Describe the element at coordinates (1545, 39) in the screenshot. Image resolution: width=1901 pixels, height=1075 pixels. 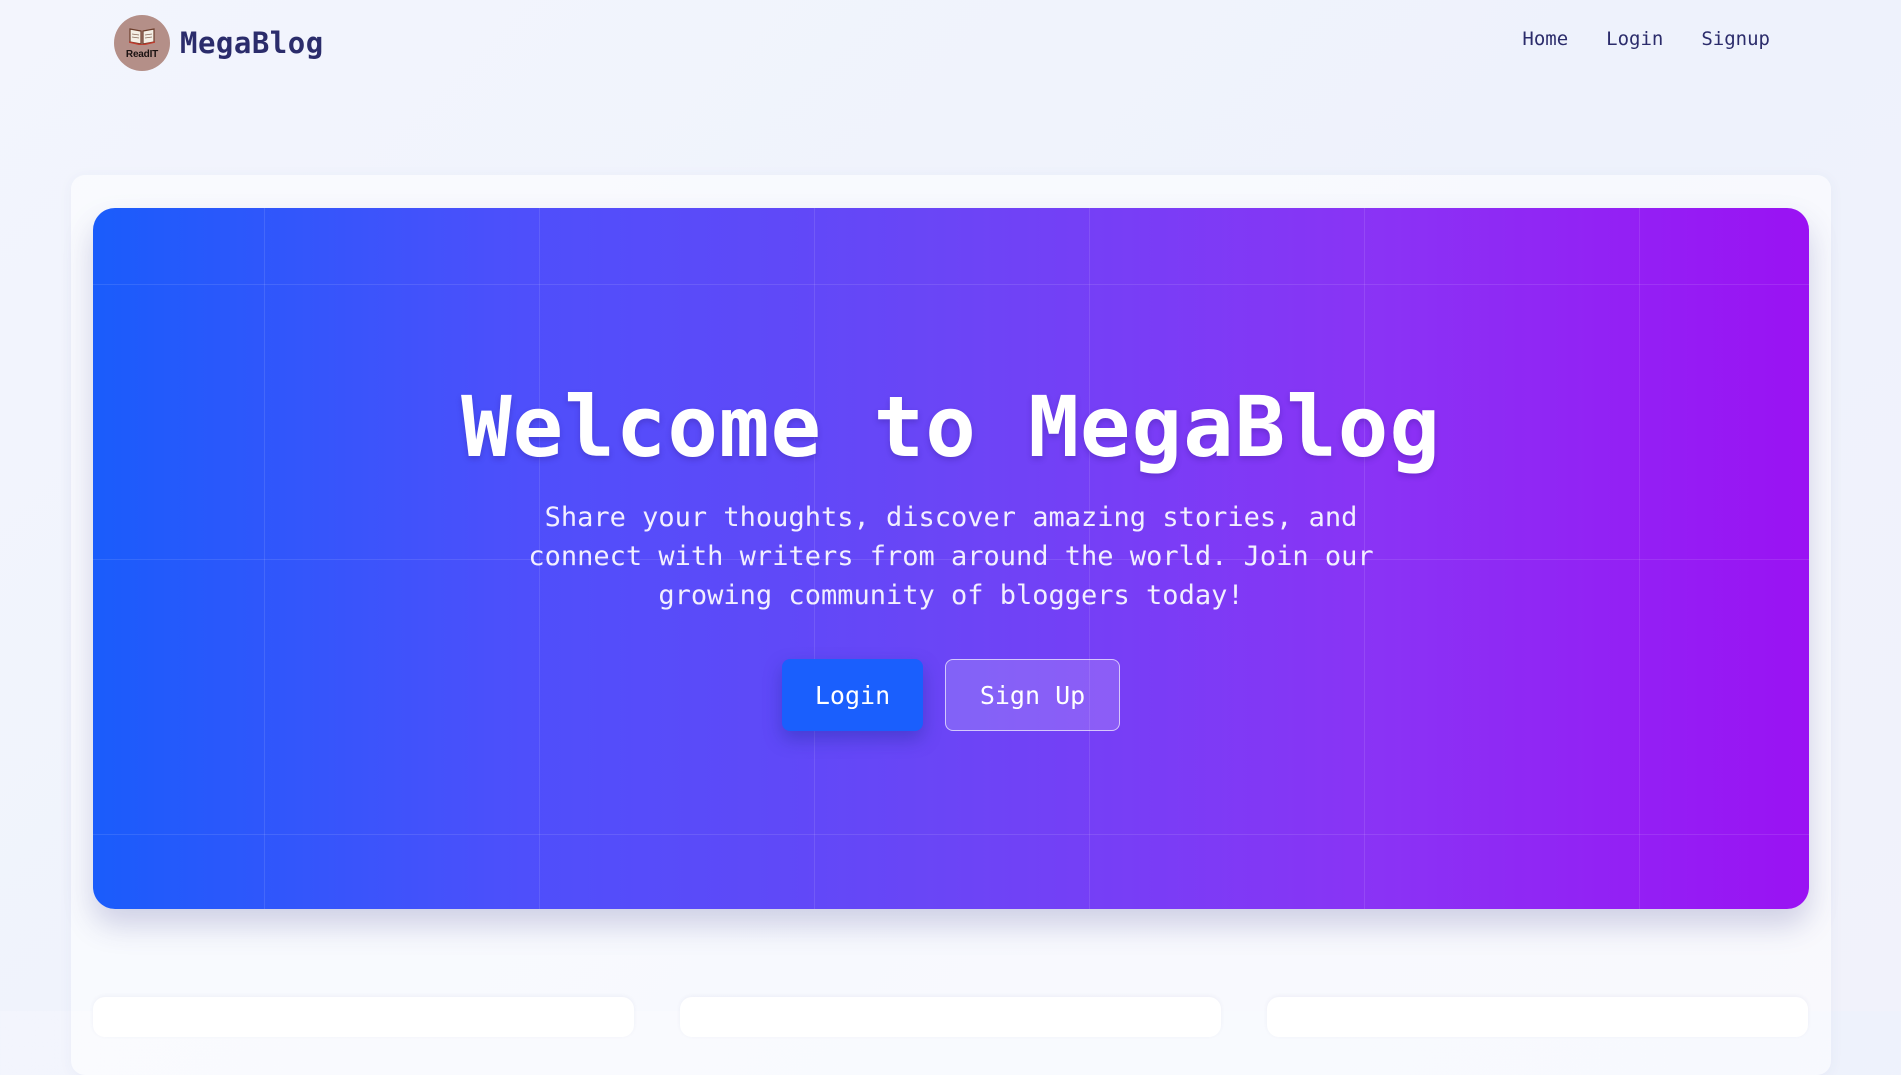
I see `nav-link-home: Home` at that location.